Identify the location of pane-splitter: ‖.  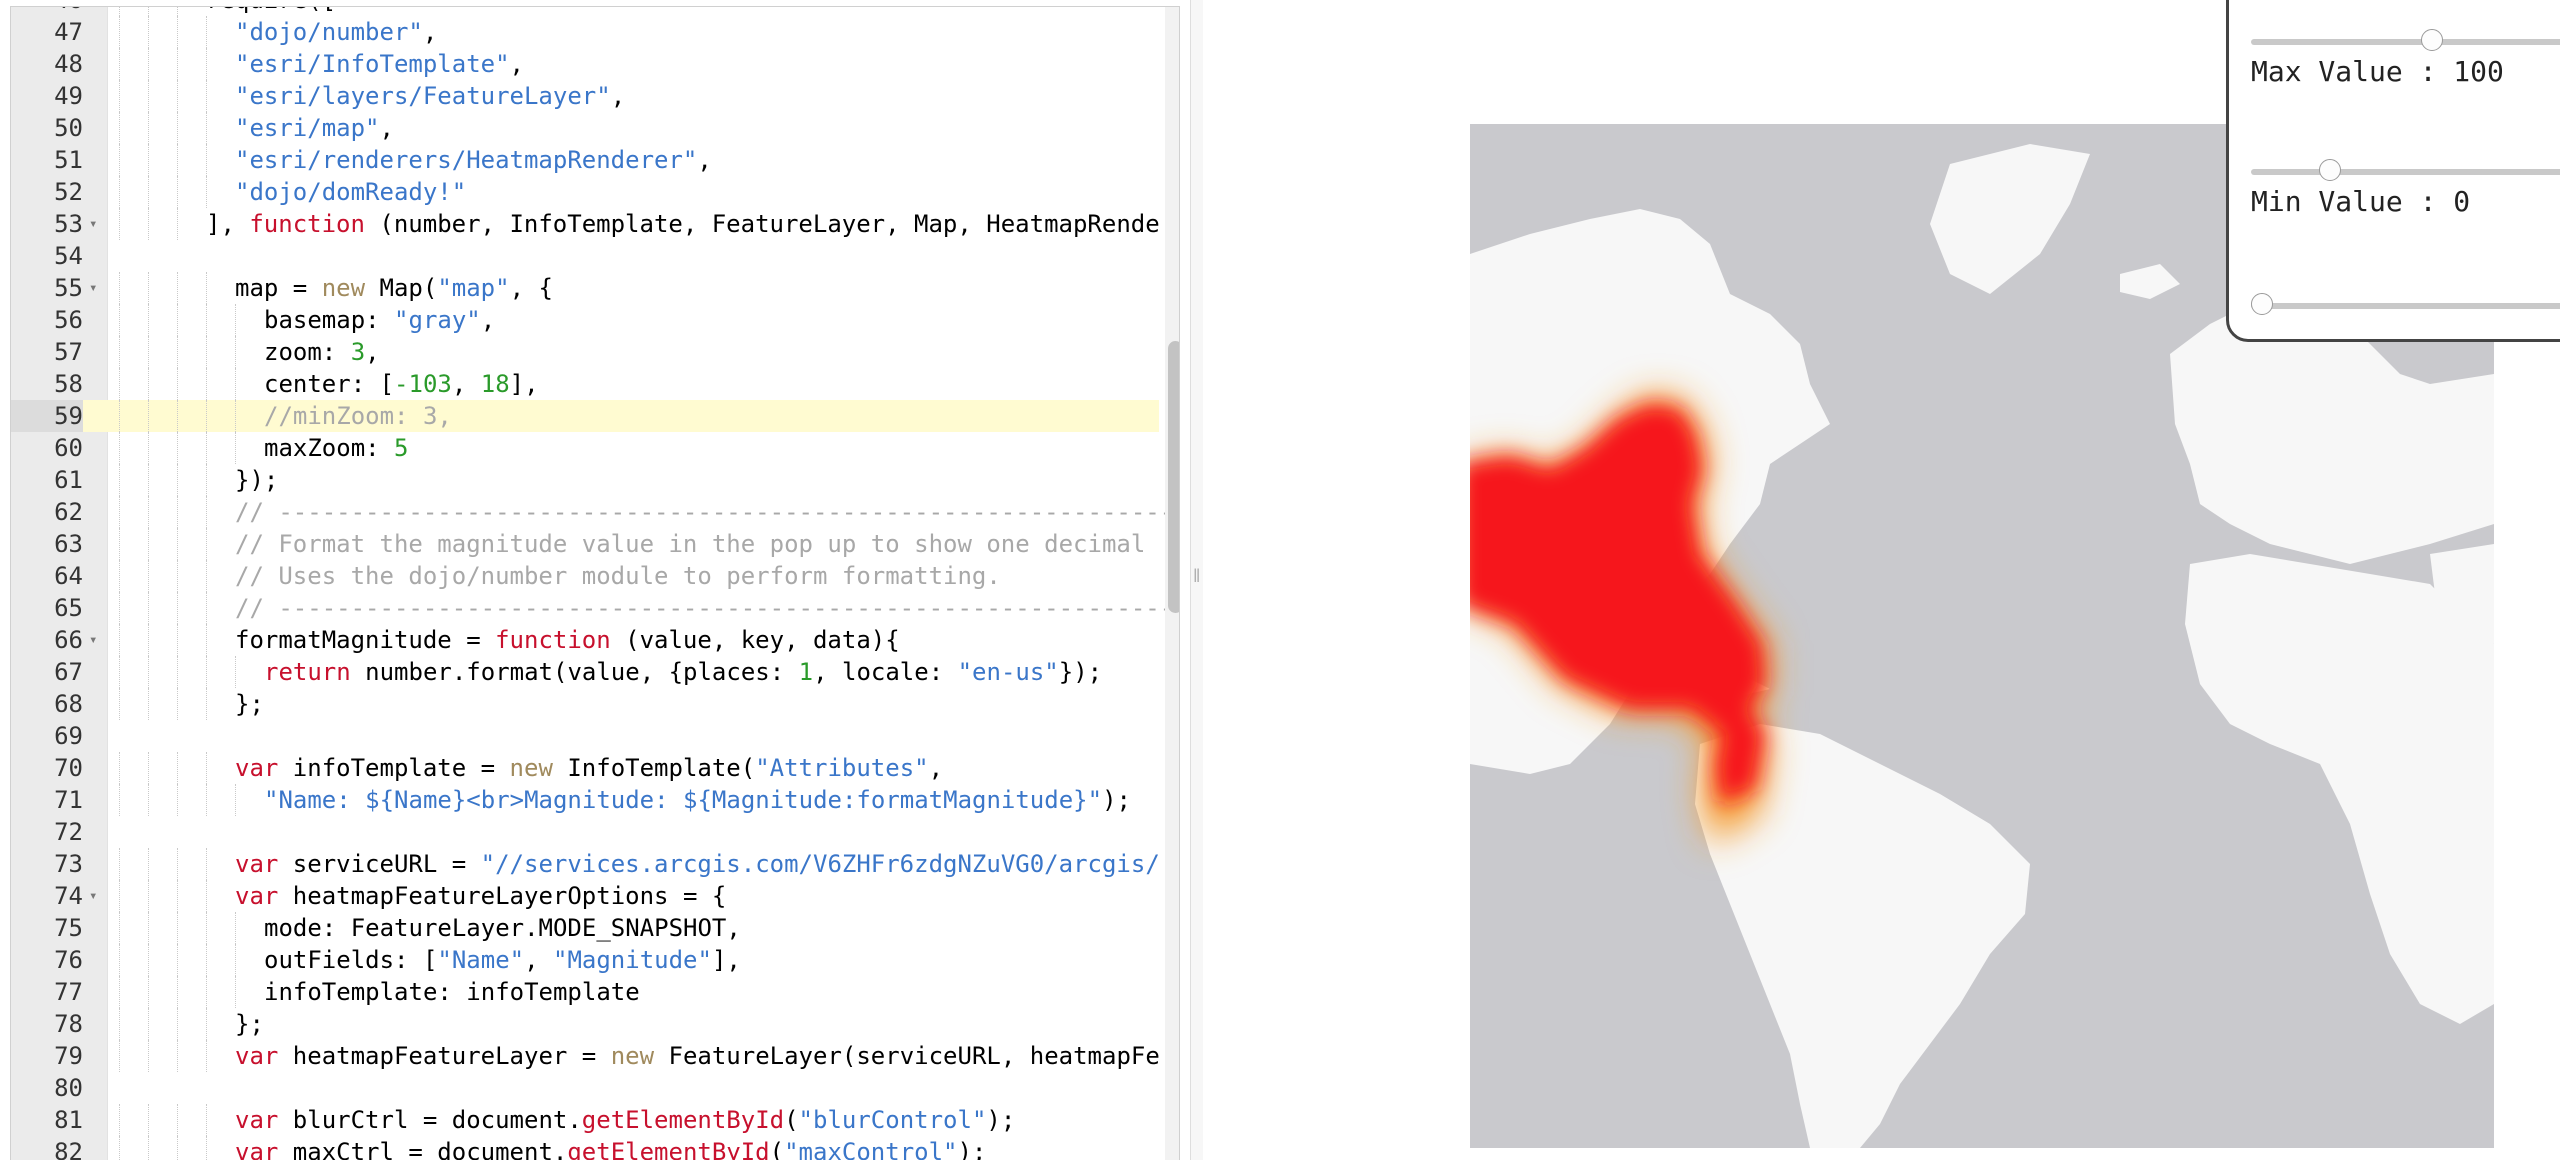
(1197, 580).